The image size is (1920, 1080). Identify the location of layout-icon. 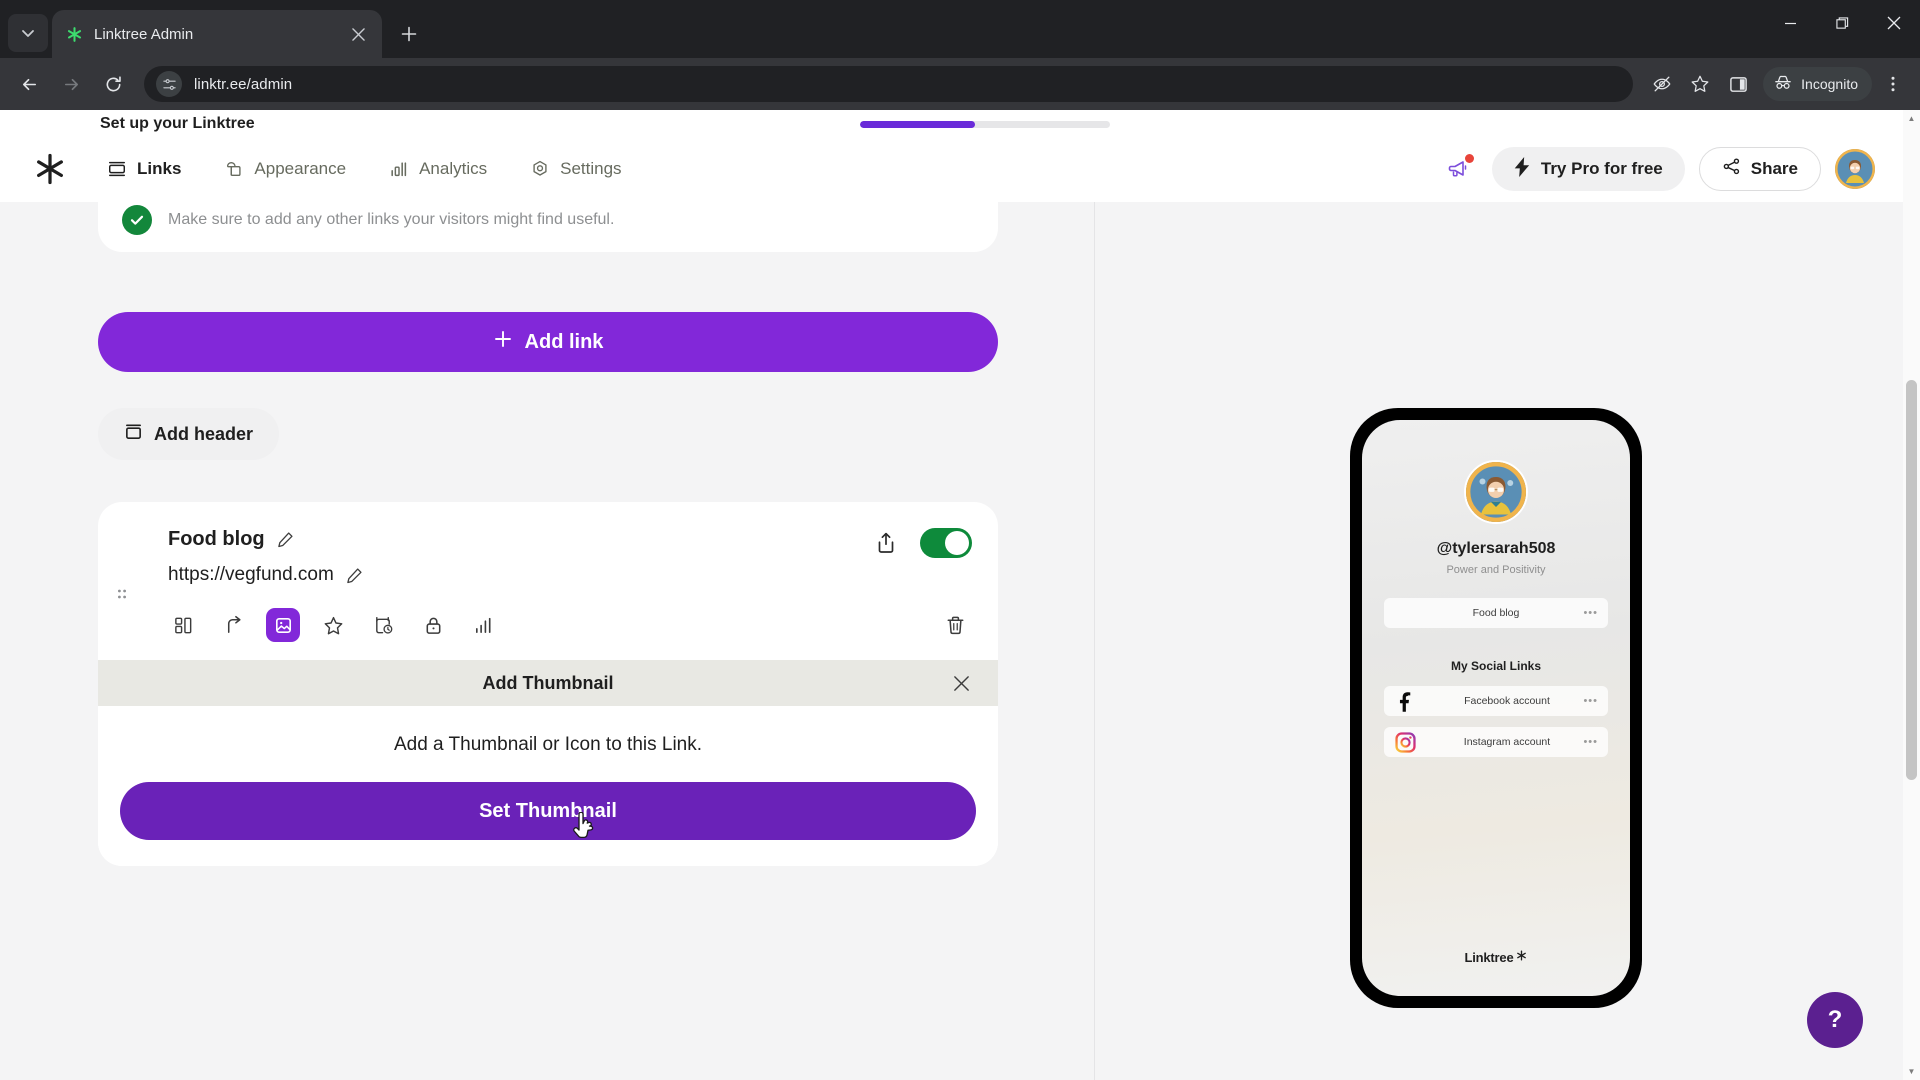
(183, 625).